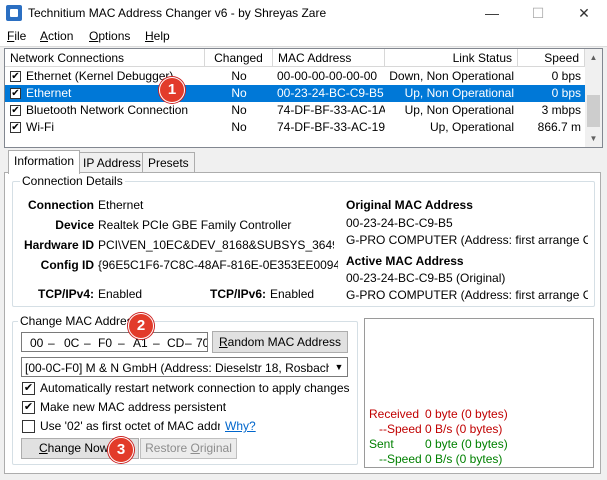  I want to click on use-02-label: Use '02' as first octet of MAC address, so click(130, 426).